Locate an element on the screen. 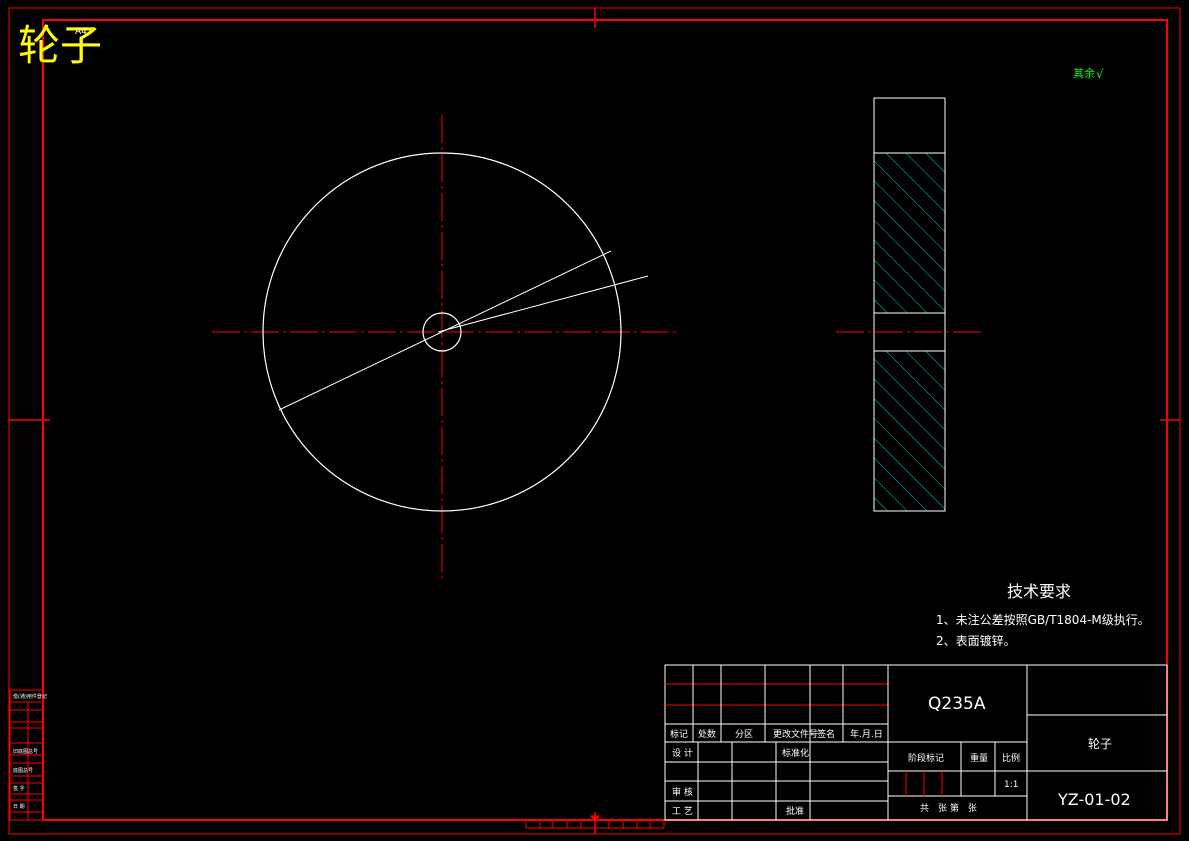  tech-requirements: 技术要求 1、未注公差按照GB/T1804-M级执行。 2、表面镀锌。 is located at coordinates (1043, 615).